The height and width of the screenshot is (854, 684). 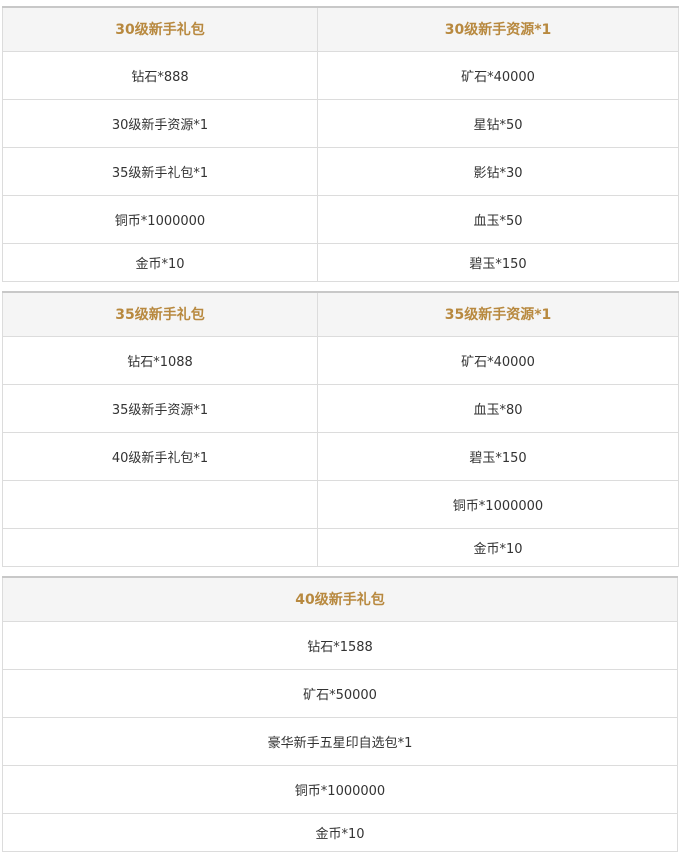 I want to click on table-header-row: 35级新手礼包 35级新手资源*1, so click(x=340, y=314).